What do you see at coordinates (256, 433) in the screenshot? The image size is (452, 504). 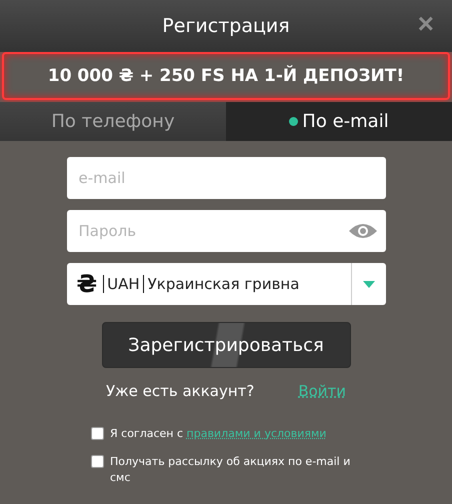 I see `terms-link: правилами и условиями` at bounding box center [256, 433].